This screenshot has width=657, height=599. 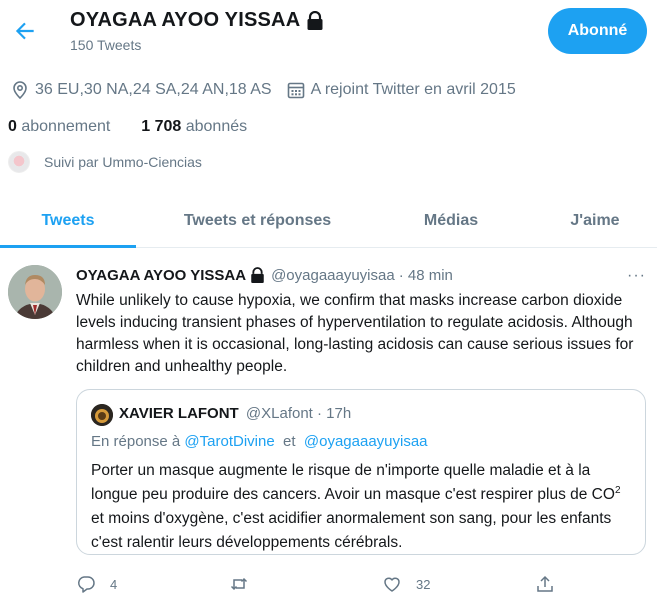 What do you see at coordinates (298, 413) in the screenshot?
I see `quote-author-handle: @XLafont · 17h` at bounding box center [298, 413].